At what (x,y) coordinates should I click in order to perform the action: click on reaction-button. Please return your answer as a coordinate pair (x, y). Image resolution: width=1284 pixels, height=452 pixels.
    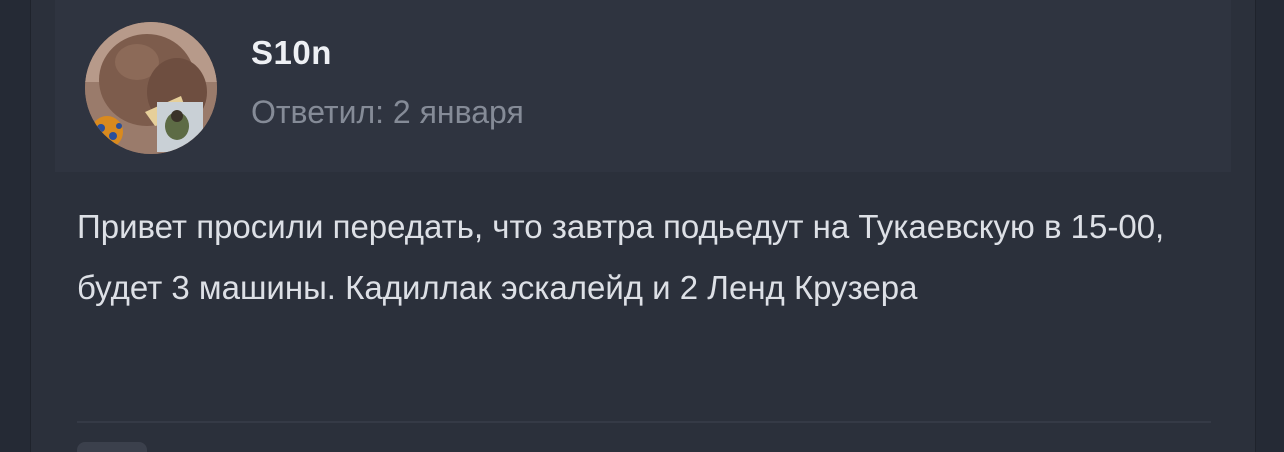
    Looking at the image, I should click on (112, 447).